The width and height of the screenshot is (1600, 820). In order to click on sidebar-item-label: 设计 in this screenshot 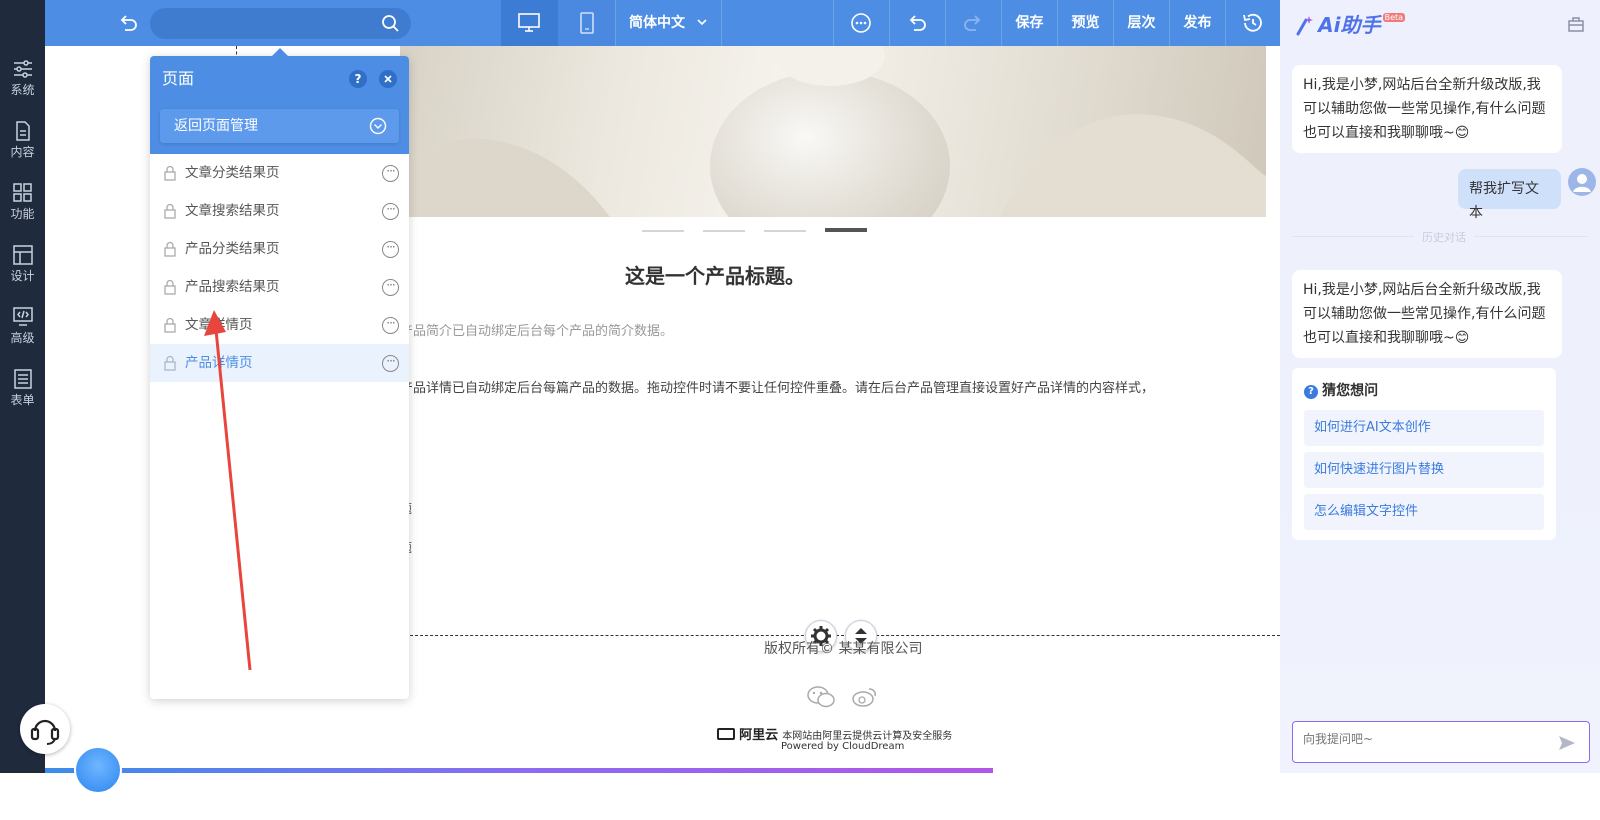, I will do `click(22, 276)`.